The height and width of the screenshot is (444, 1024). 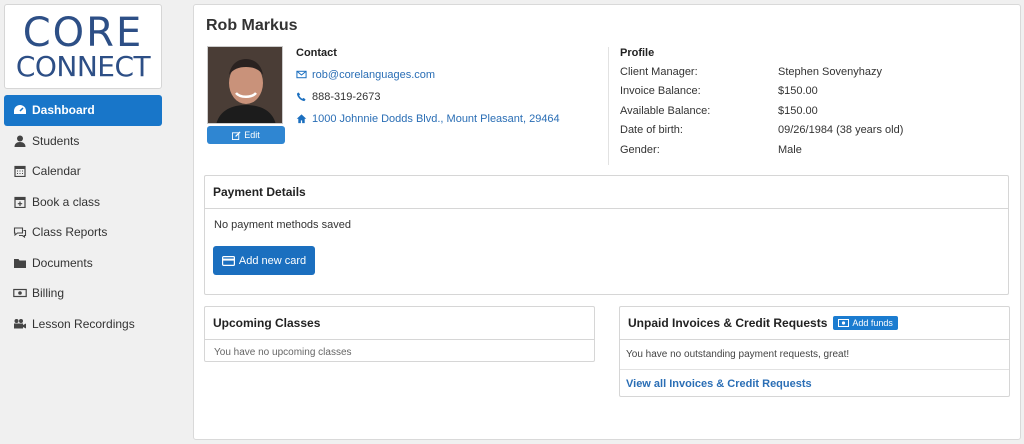 I want to click on sidebar-item-label: Students, so click(x=56, y=140).